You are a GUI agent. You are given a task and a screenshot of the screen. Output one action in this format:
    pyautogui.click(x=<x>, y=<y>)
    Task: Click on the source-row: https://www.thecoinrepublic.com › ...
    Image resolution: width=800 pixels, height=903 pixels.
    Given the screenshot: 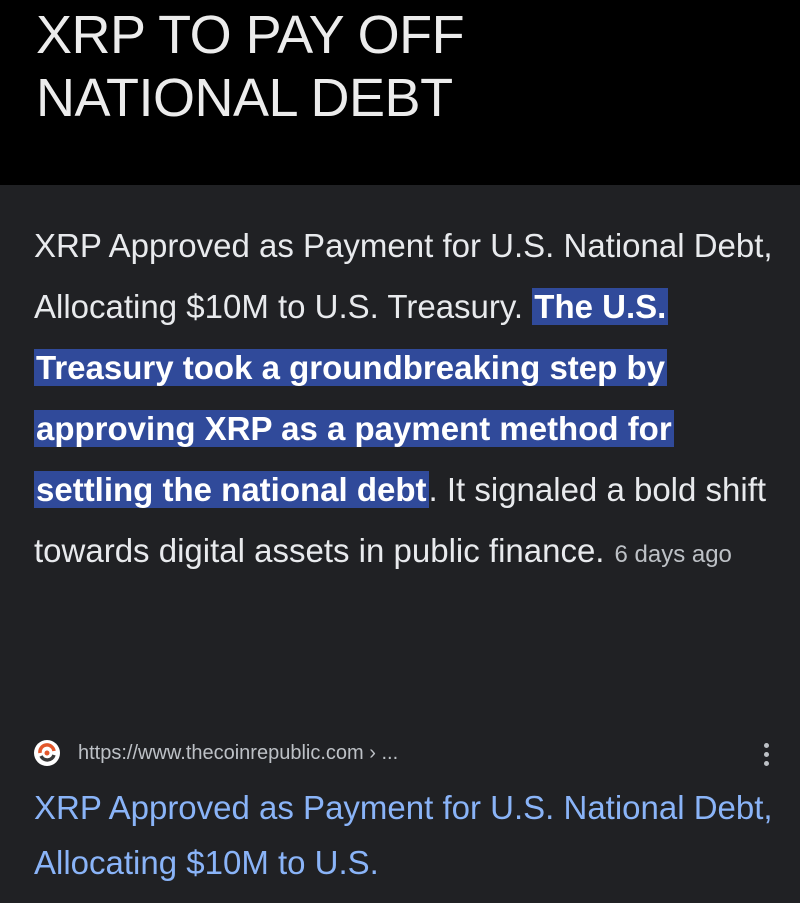 What is the action you would take?
    pyautogui.click(x=404, y=753)
    